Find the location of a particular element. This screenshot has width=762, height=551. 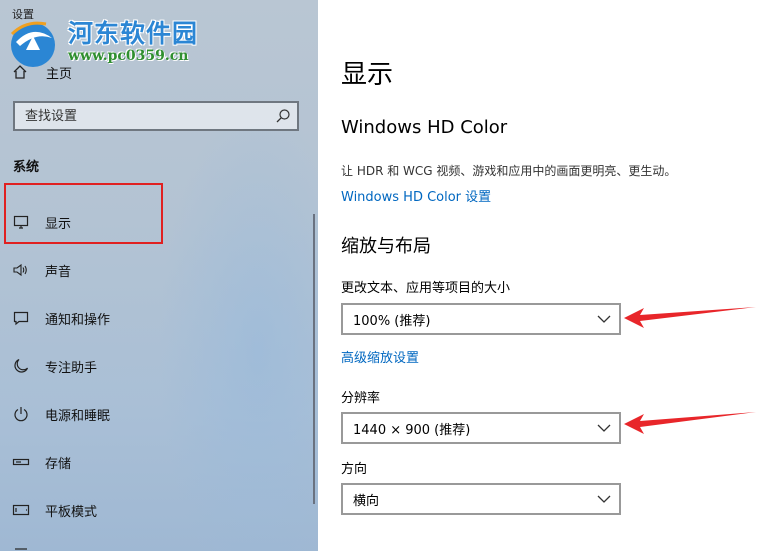

orientation-dropdown: 横向 is located at coordinates (481, 499).